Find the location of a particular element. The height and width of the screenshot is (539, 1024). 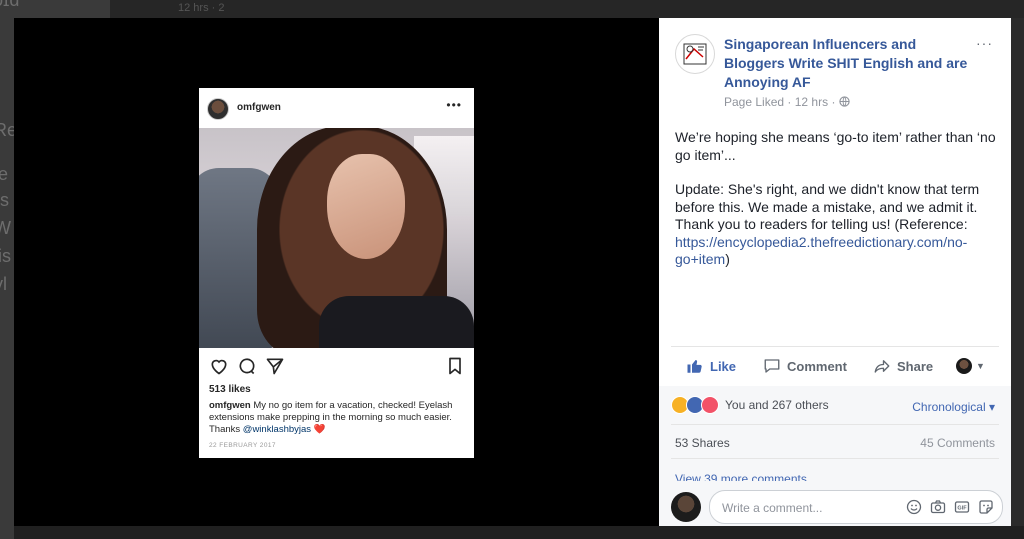

post-timestamp: 12 hrs is located at coordinates (811, 102).